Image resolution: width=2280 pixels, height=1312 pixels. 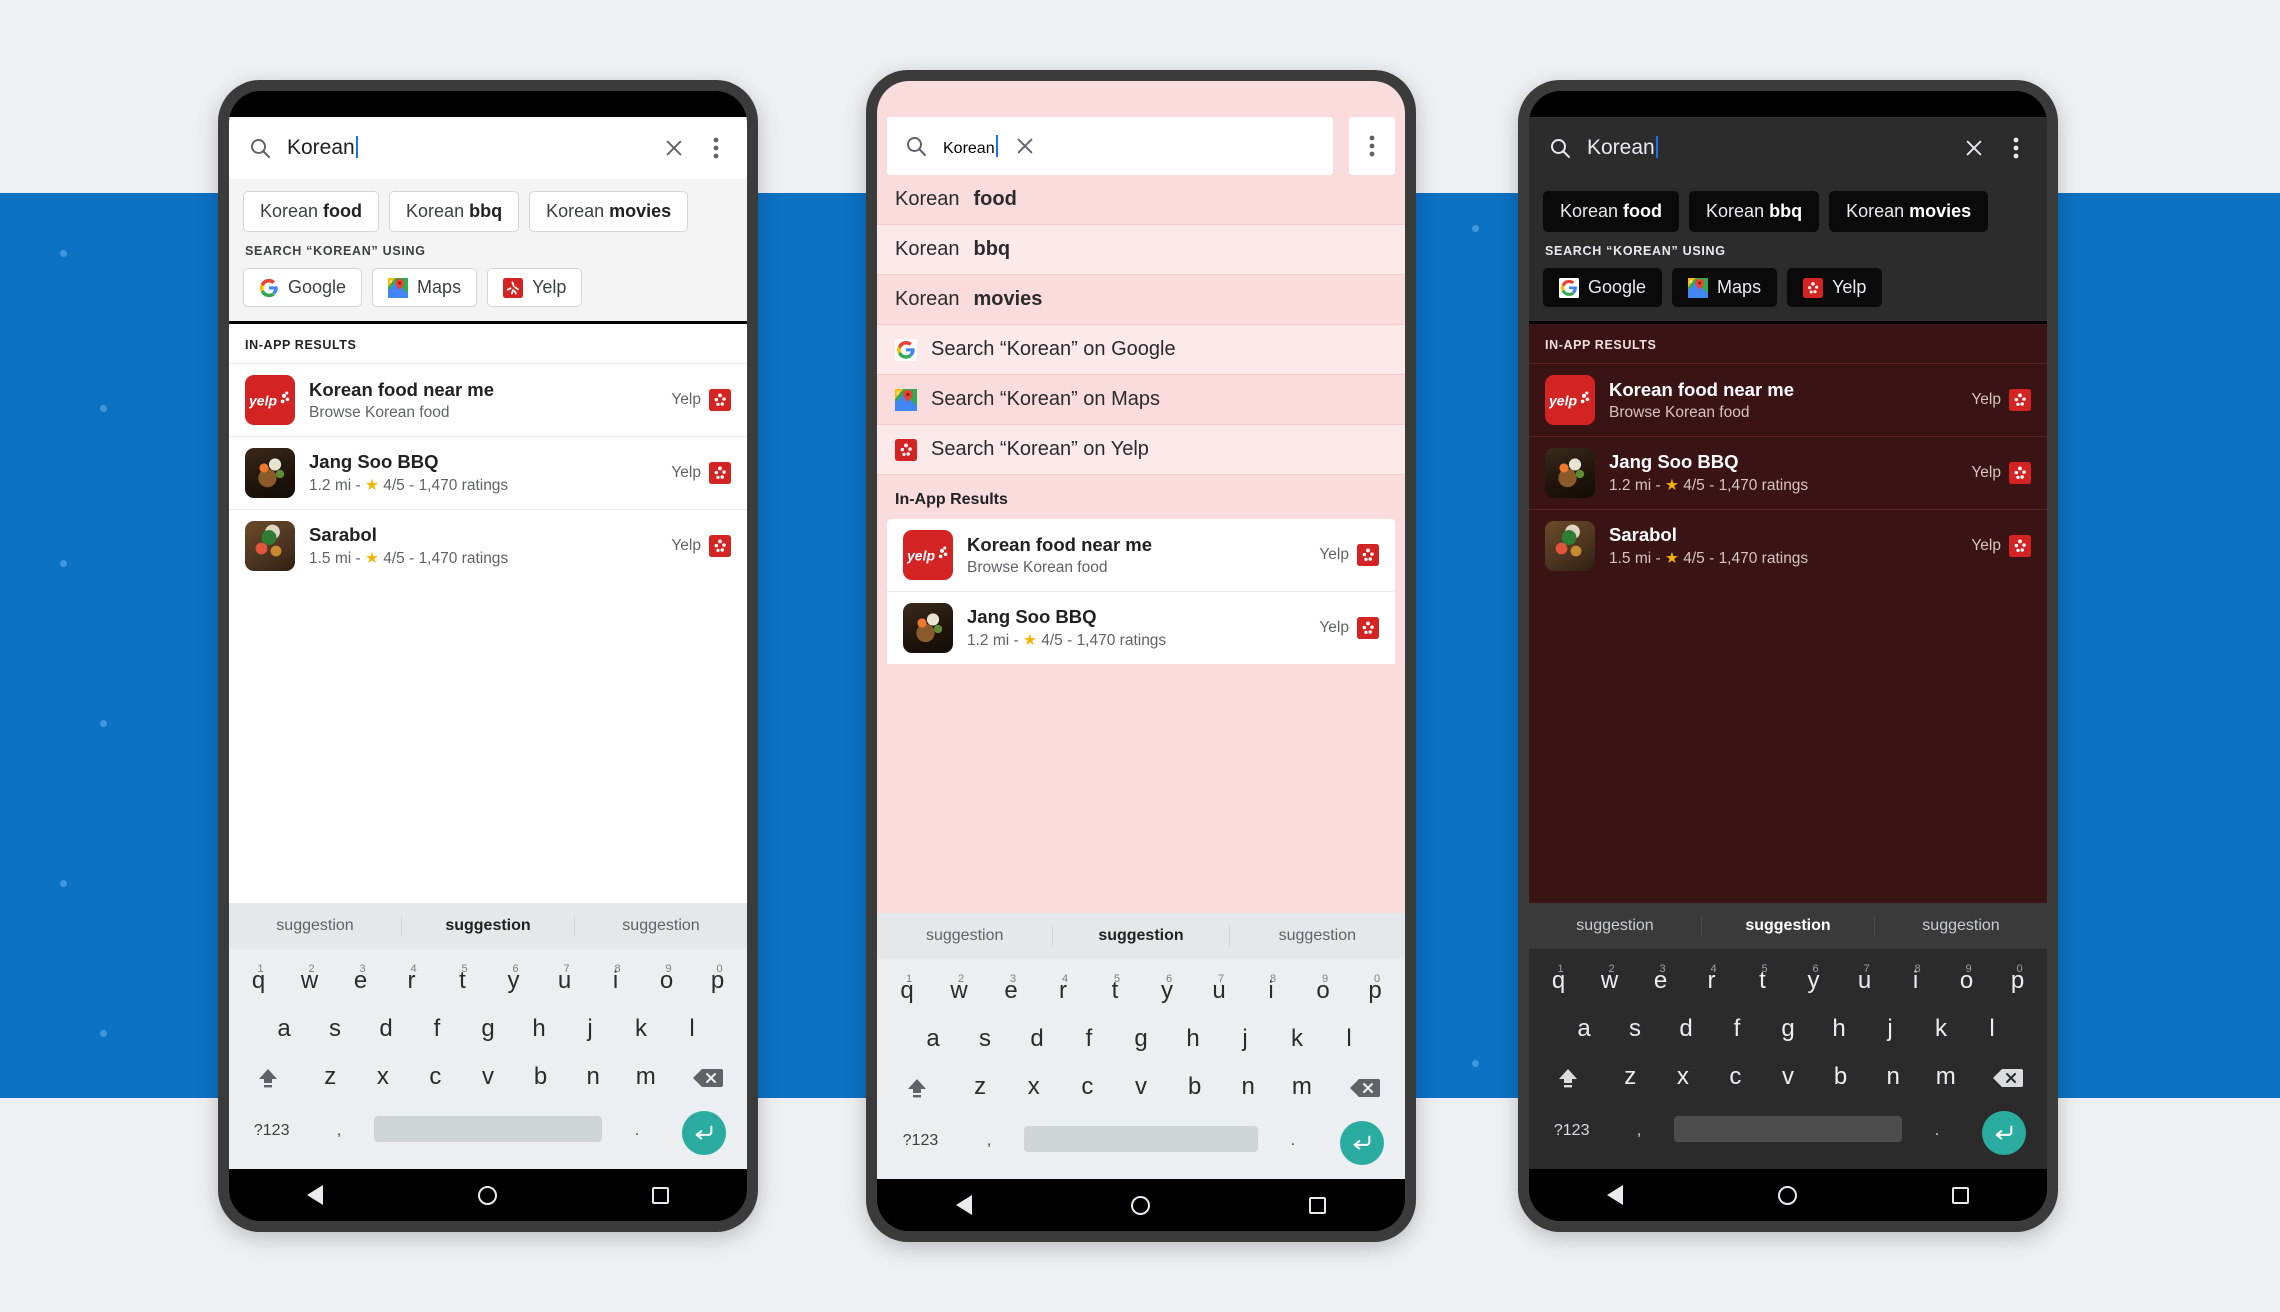 What do you see at coordinates (609, 211) in the screenshot?
I see `chip-korean-movies: Korean movies` at bounding box center [609, 211].